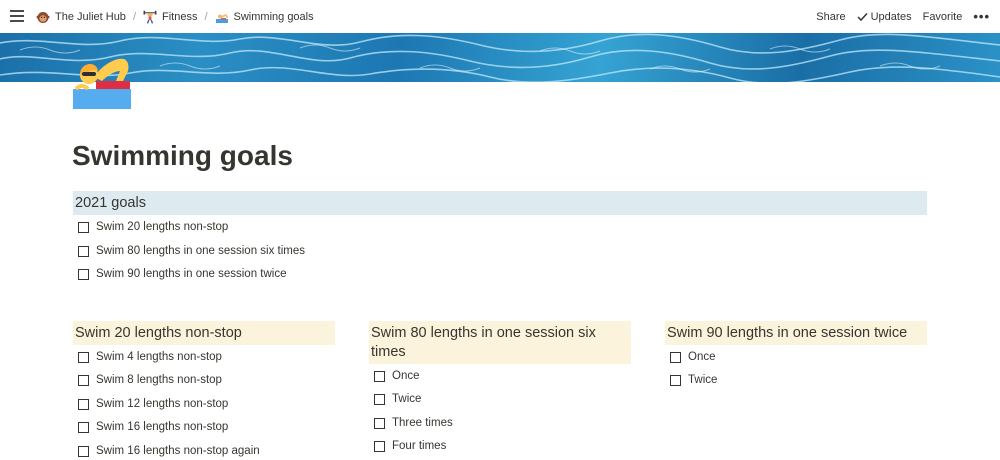 This screenshot has width=1000, height=460. I want to click on todo-item: Swim 90 lengths in one session twice, so click(182, 274).